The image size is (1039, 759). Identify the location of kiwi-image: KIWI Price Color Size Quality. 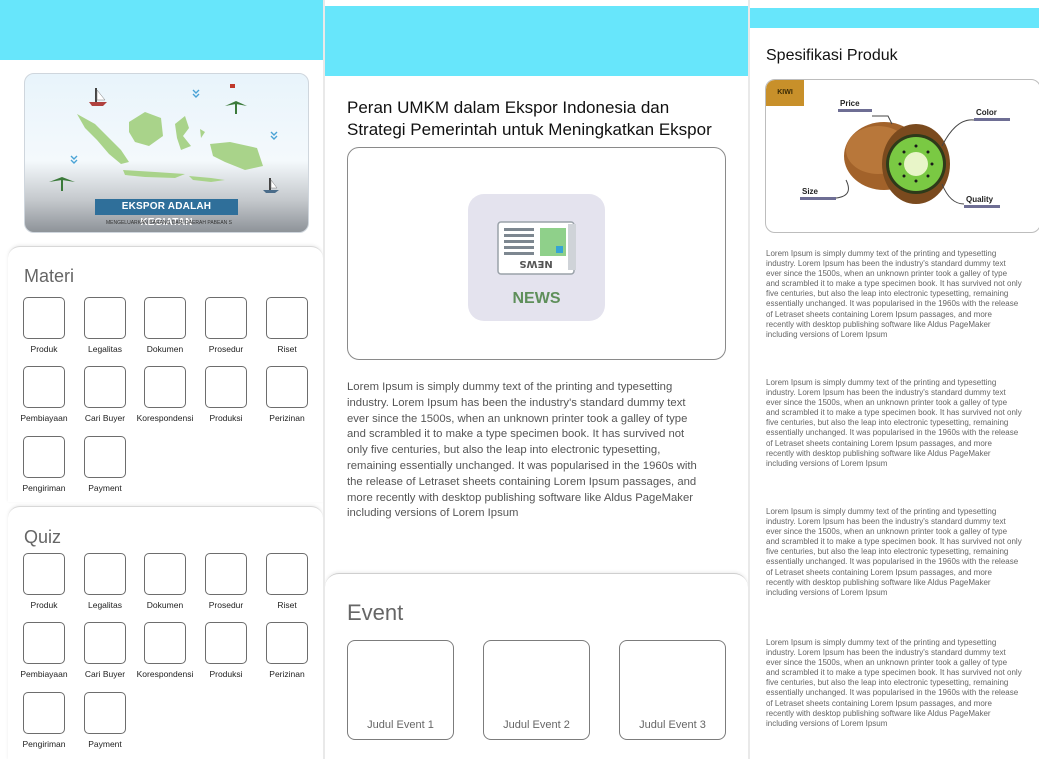
(902, 156).